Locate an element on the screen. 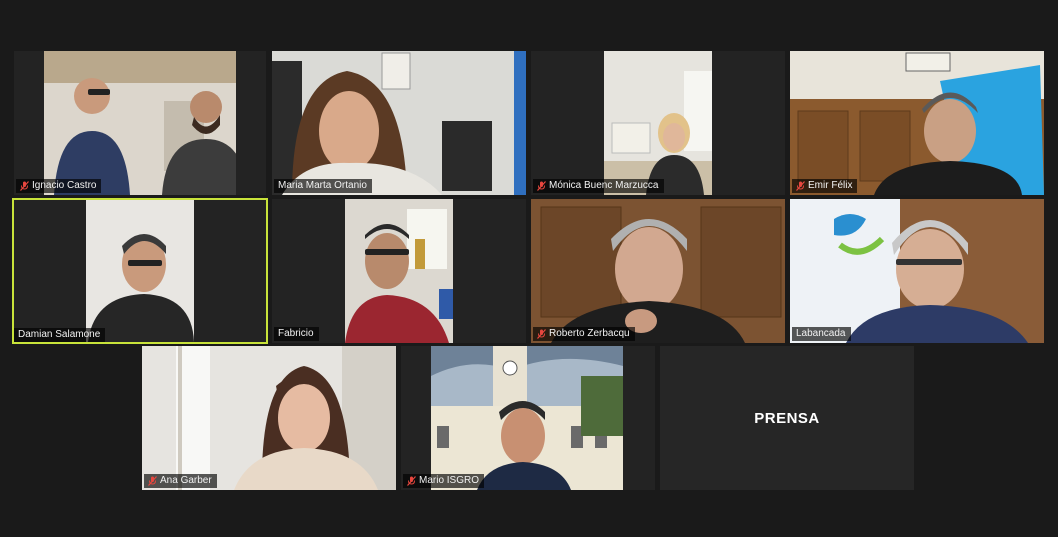  participant-nameplate: Damian Salamone is located at coordinates (60, 335).